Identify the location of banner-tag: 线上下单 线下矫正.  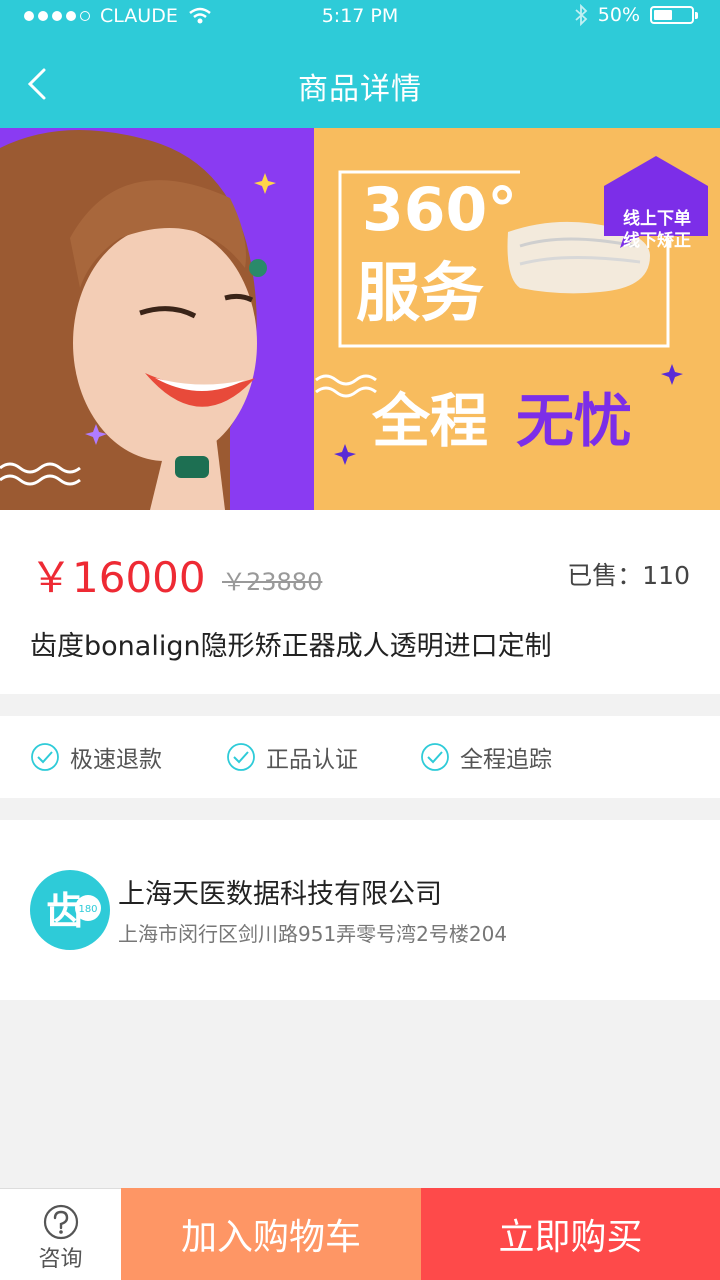
(657, 202).